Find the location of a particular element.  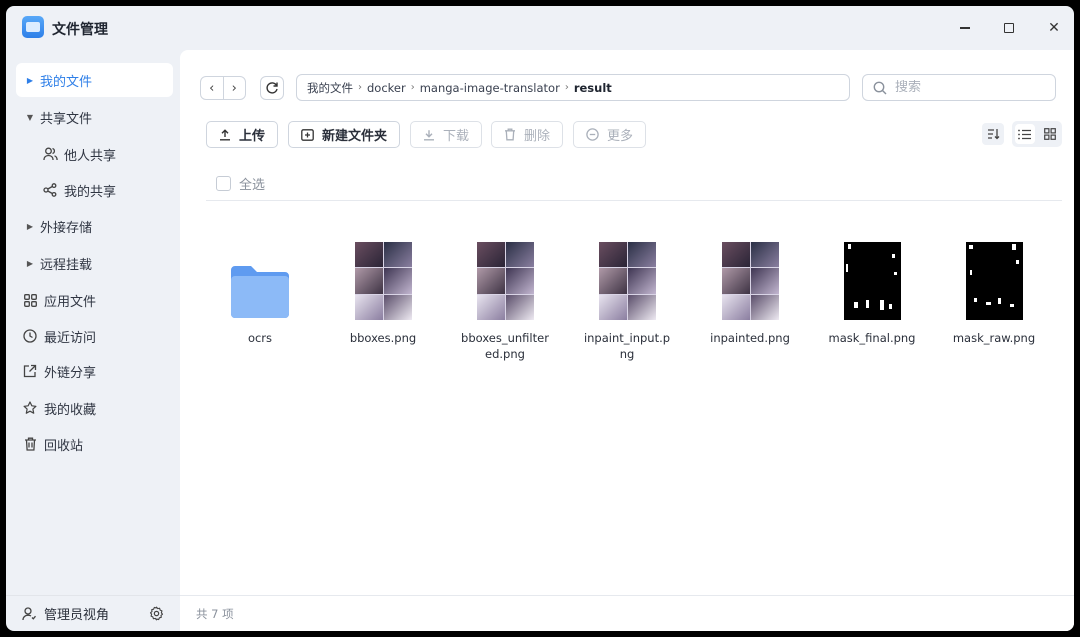

file-name: mask_raw.png is located at coordinates (994, 338).